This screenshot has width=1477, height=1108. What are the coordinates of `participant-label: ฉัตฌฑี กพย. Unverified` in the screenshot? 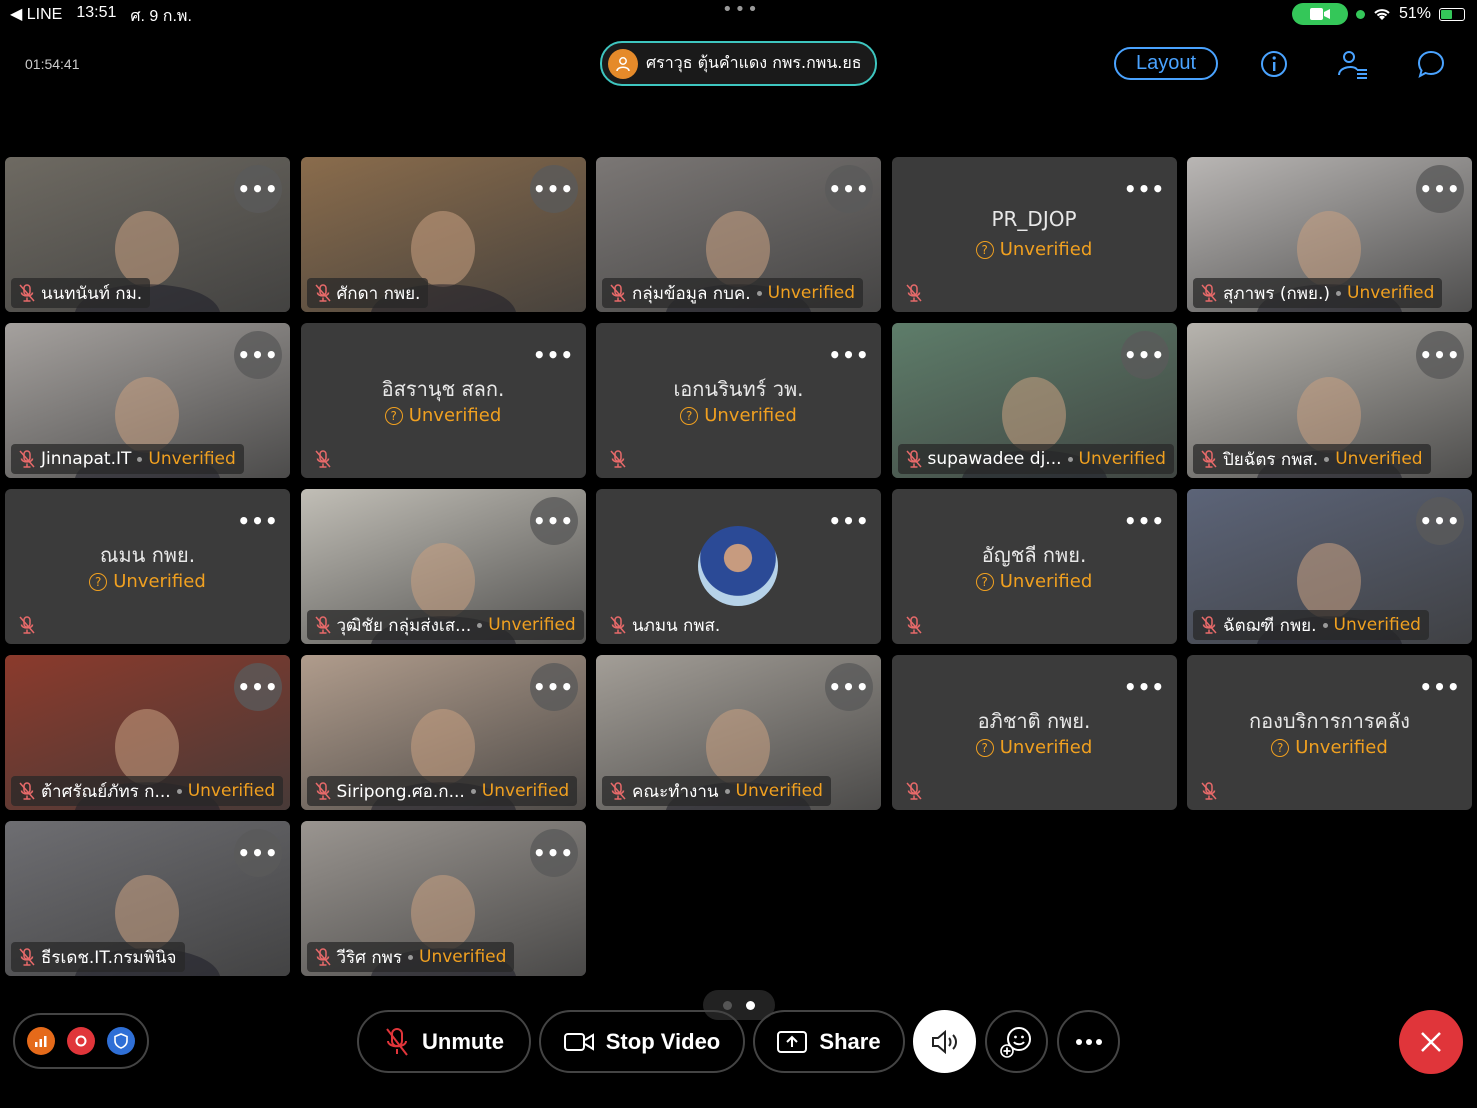 It's located at (1311, 625).